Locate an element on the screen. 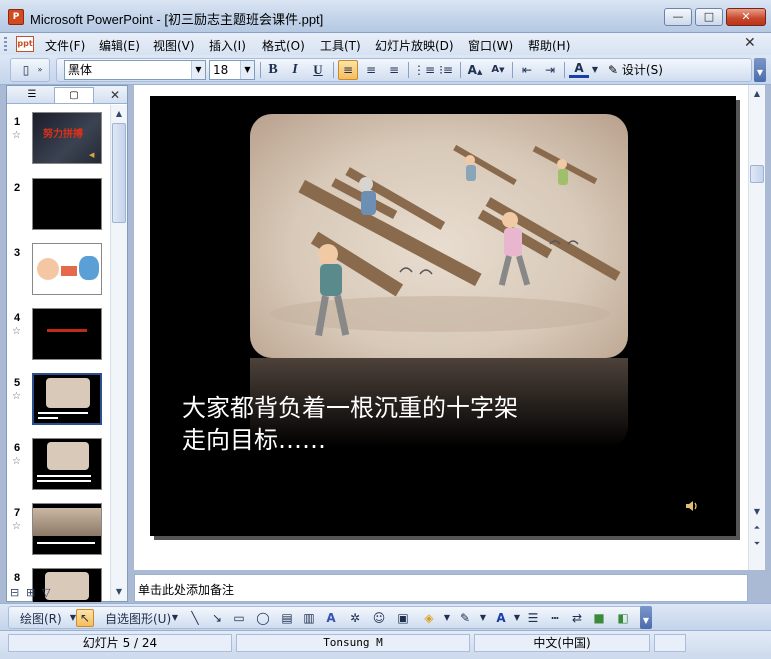  menu-view: 视图(V) is located at coordinates (174, 45).